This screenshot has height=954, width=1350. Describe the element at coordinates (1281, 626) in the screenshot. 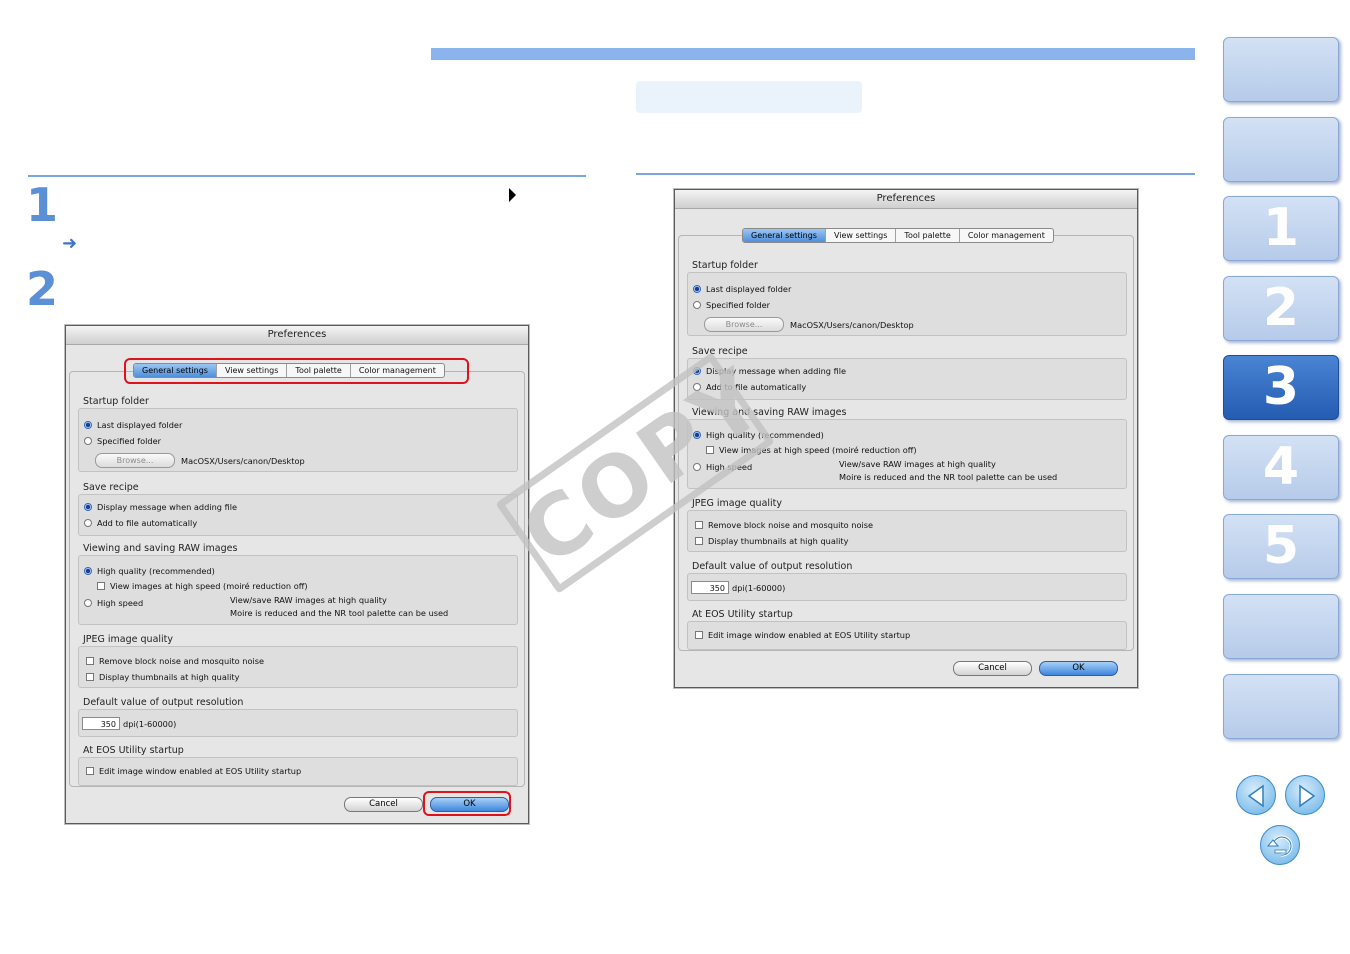

I see `nav-tab-reference` at that location.